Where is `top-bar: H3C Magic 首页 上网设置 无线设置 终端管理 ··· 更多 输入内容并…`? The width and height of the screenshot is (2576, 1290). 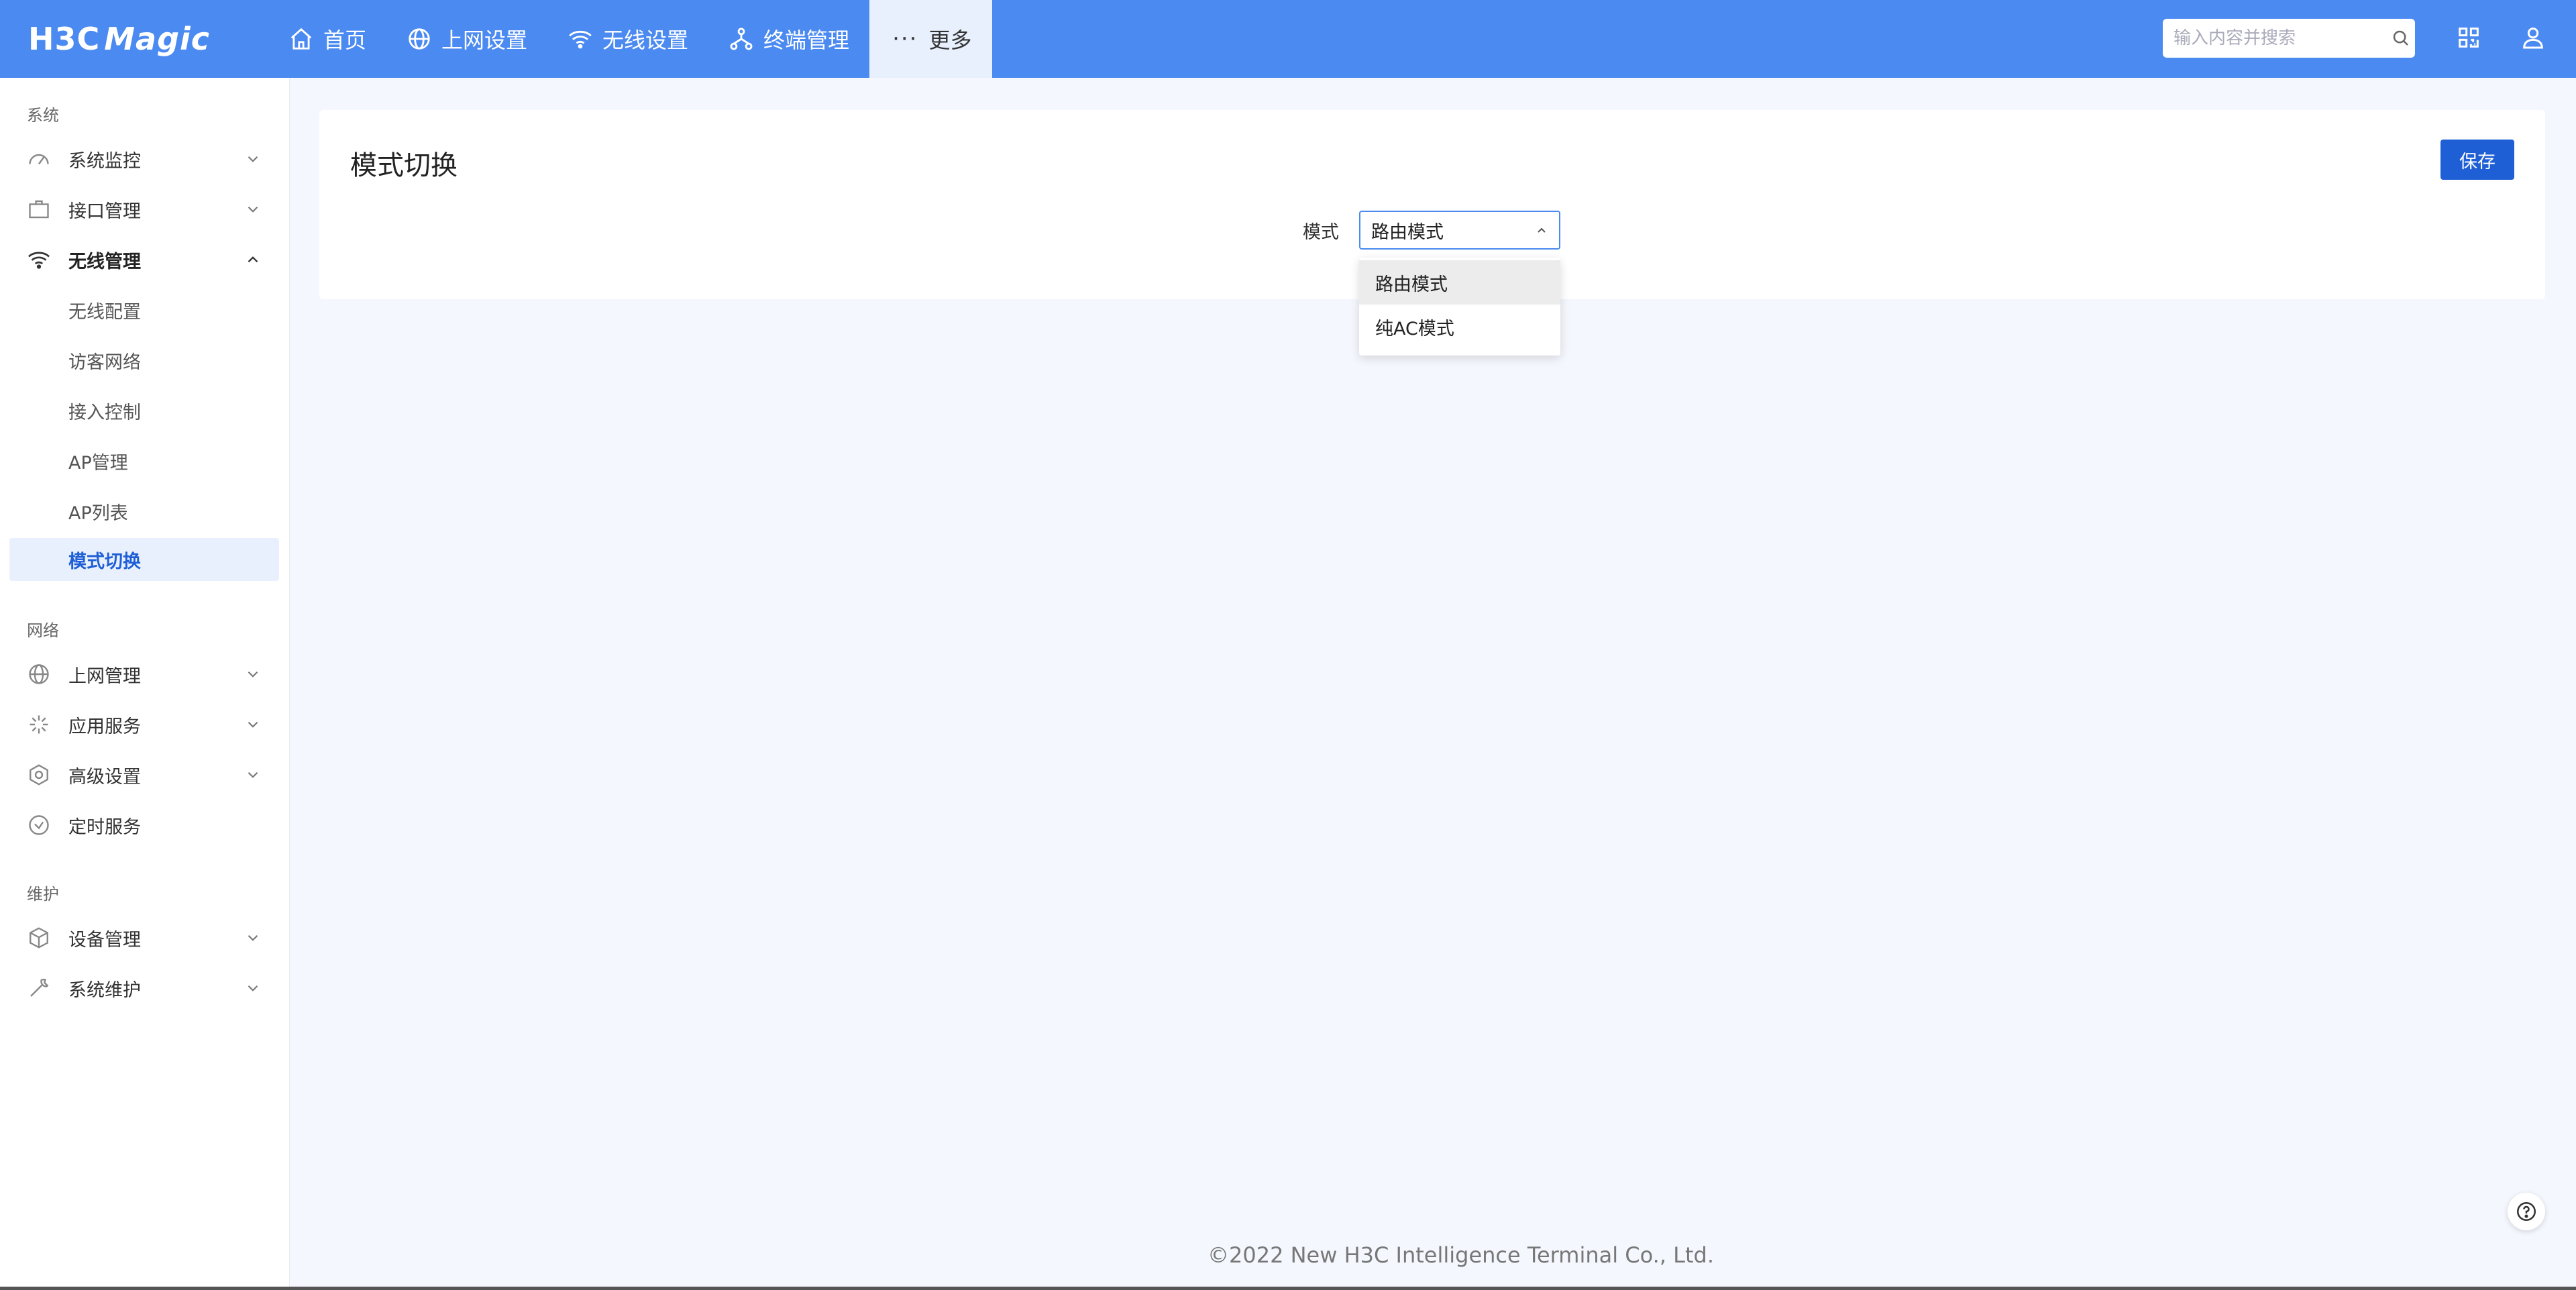
top-bar: H3C Magic 首页 上网设置 无线设置 终端管理 ··· 更多 输入内容并… is located at coordinates (1288, 39).